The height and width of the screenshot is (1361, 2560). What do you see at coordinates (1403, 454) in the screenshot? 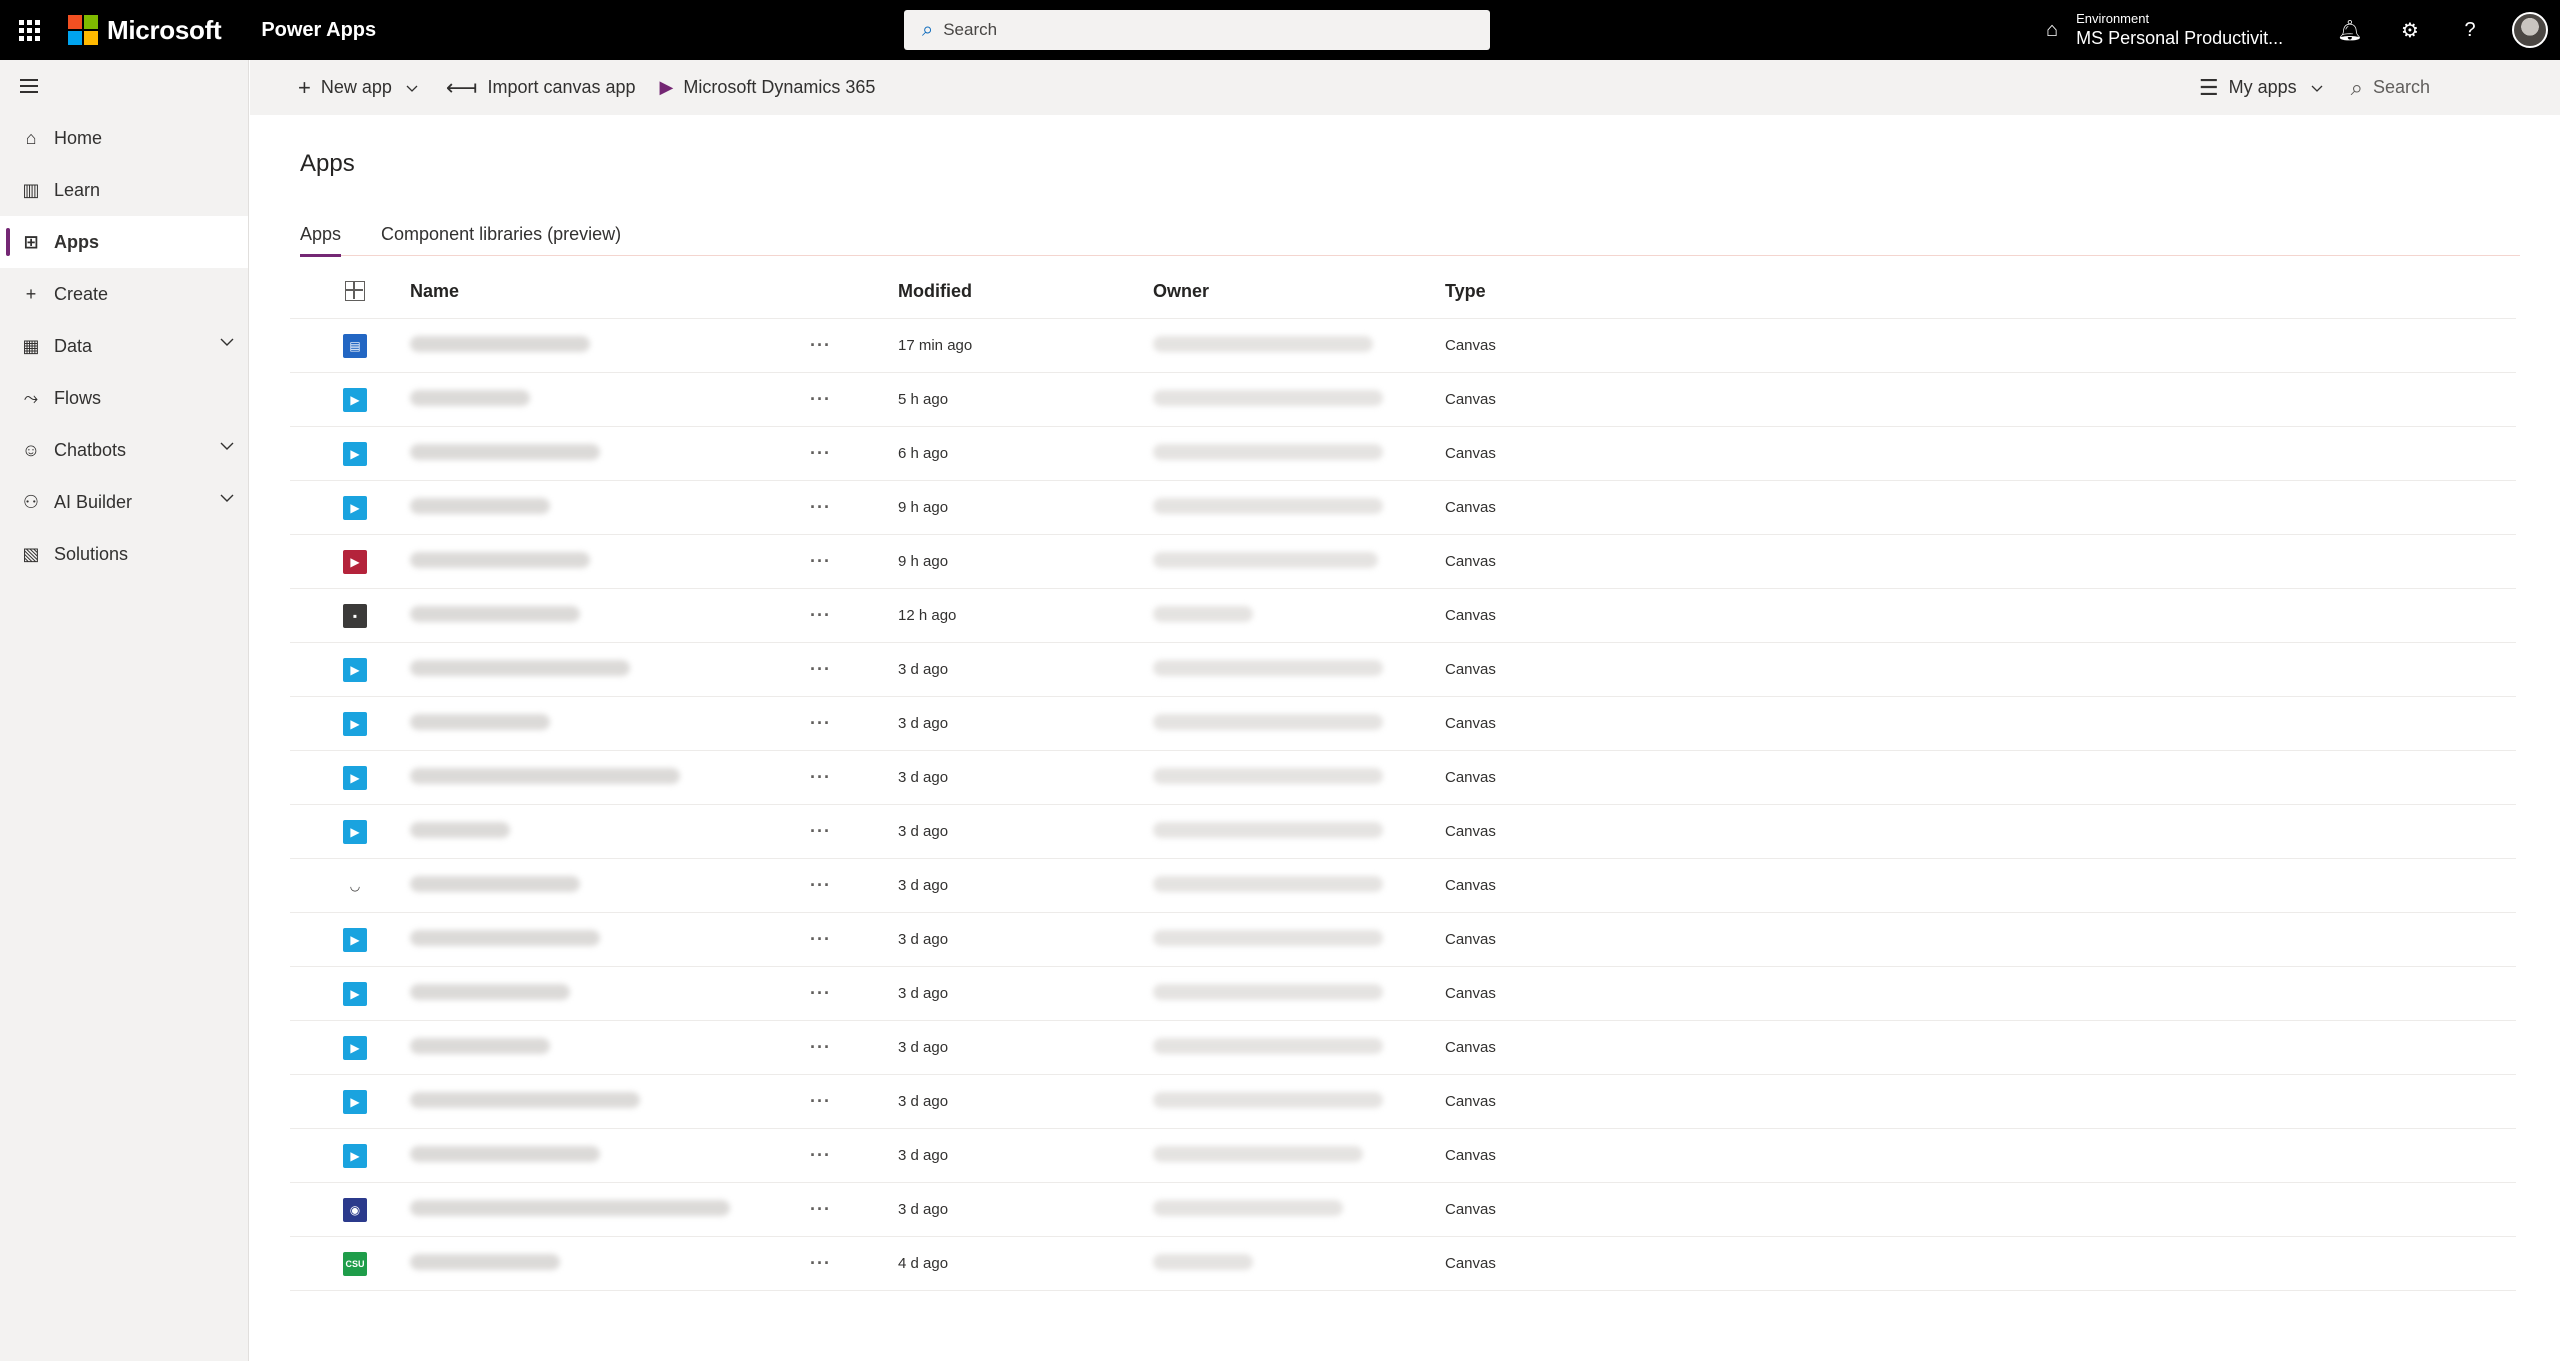
I see `table-row: ▶ ··· 6 h ago Canvas` at bounding box center [1403, 454].